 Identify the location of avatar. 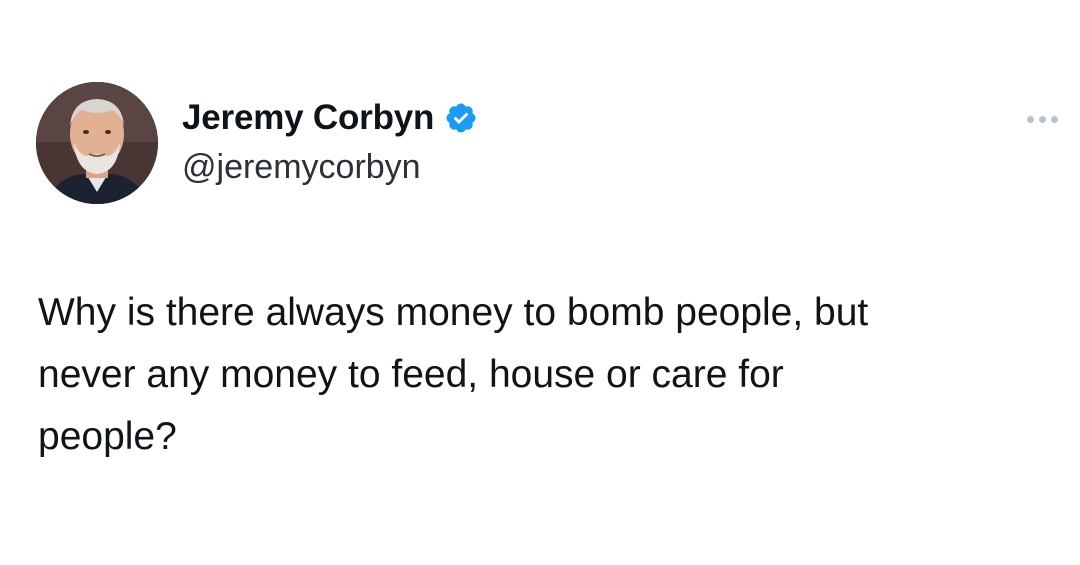
(97, 143).